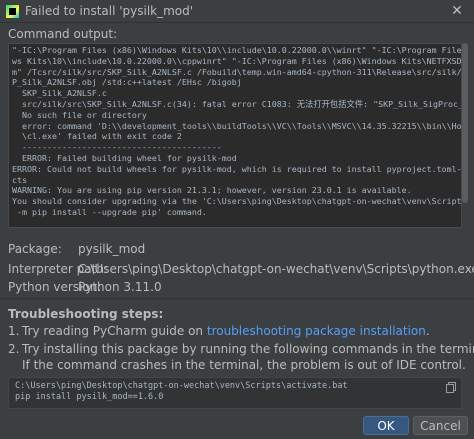  Describe the element at coordinates (35, 249) in the screenshot. I see `package-label: Package:` at that location.